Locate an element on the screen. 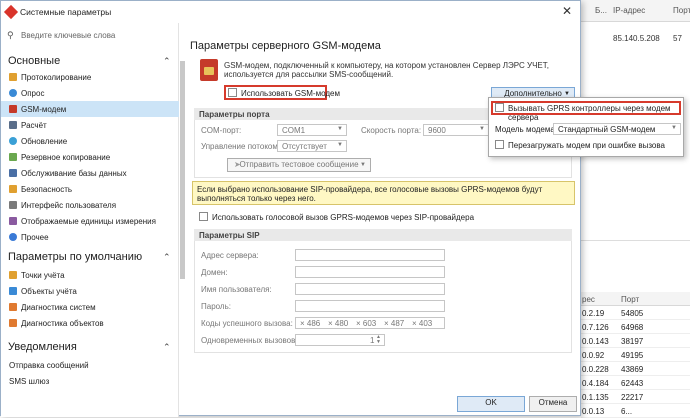 The width and height of the screenshot is (690, 418). sidebar-item-label: Протоколирование is located at coordinates (56, 77).